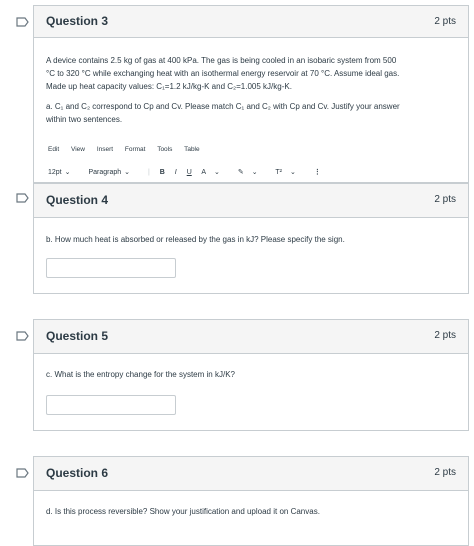 This screenshot has width=474, height=546. I want to click on menu-edit: Edit, so click(53, 149).